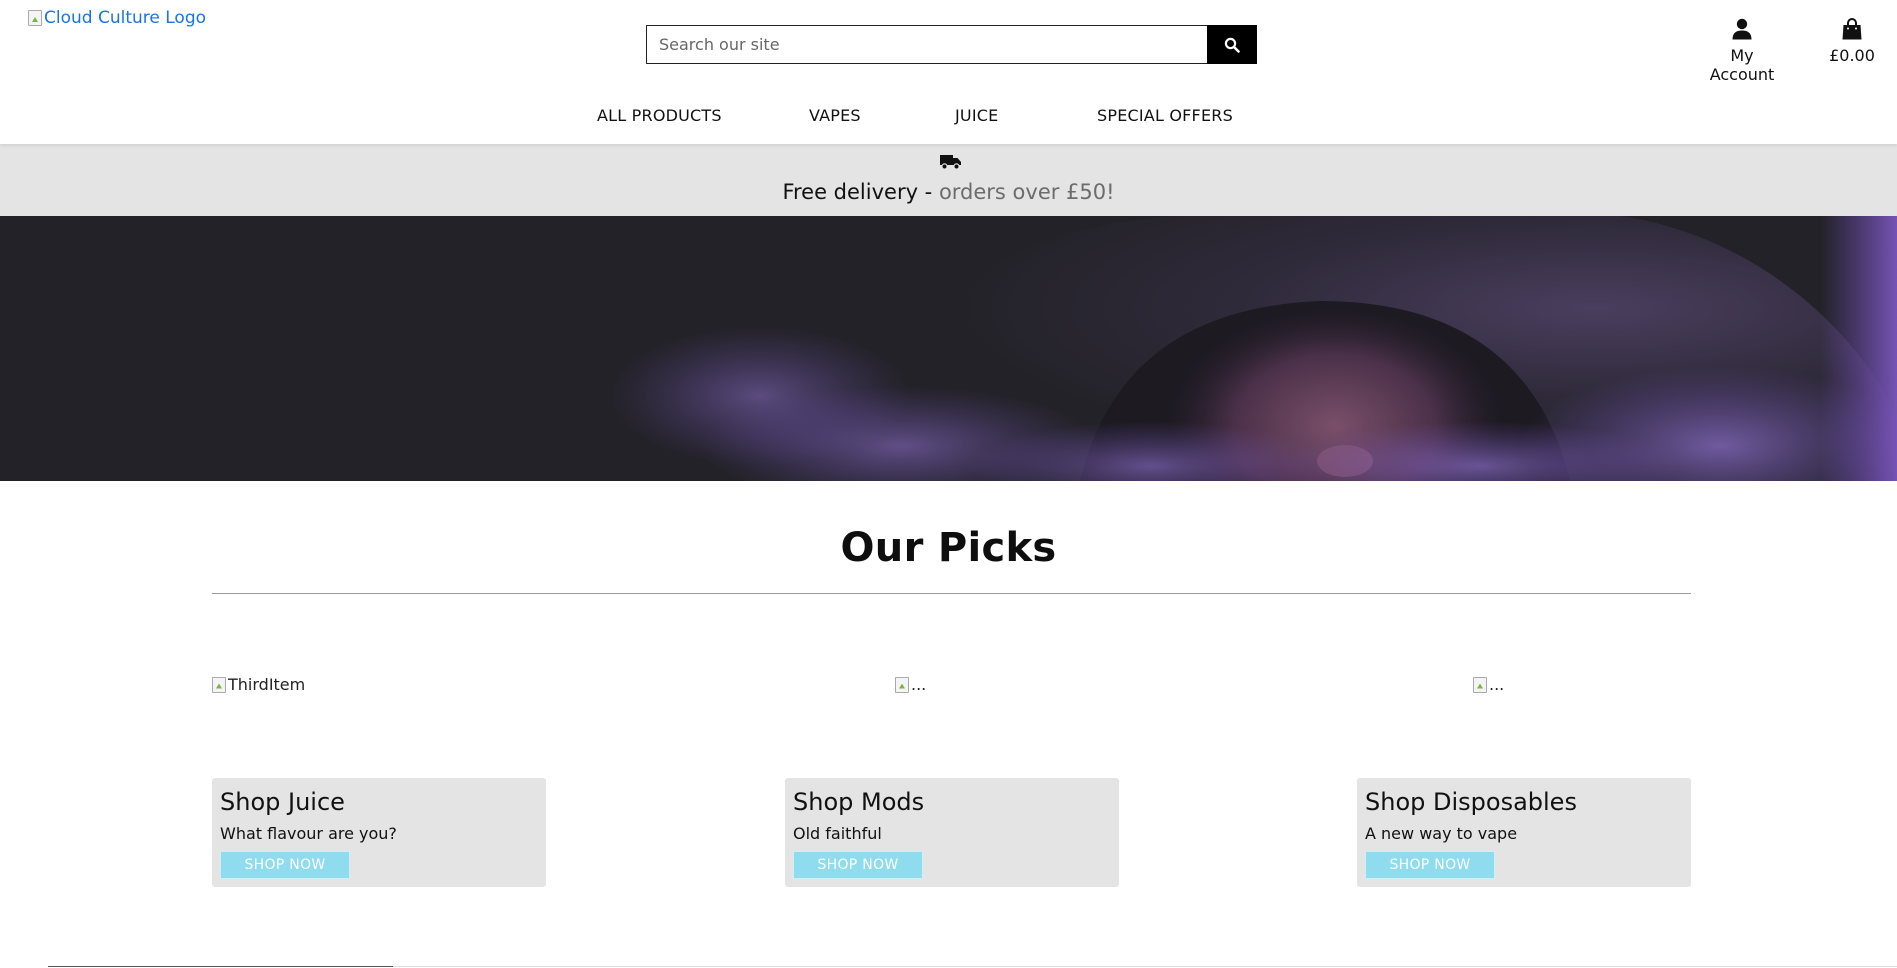 The height and width of the screenshot is (968, 1897). What do you see at coordinates (1742, 29) in the screenshot?
I see `user-icon` at bounding box center [1742, 29].